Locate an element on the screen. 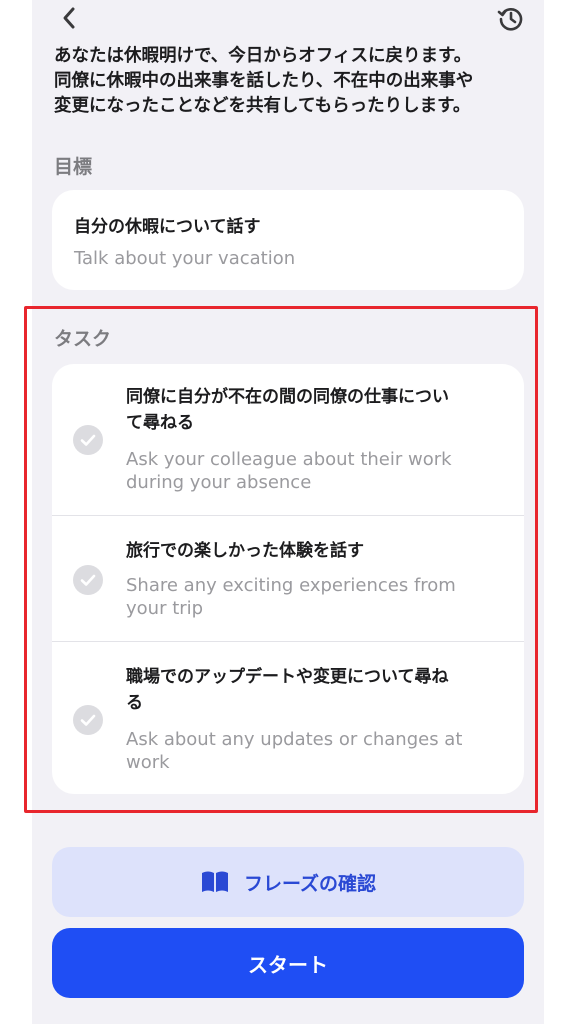 The height and width of the screenshot is (1024, 576). top-bar is located at coordinates (288, 22).